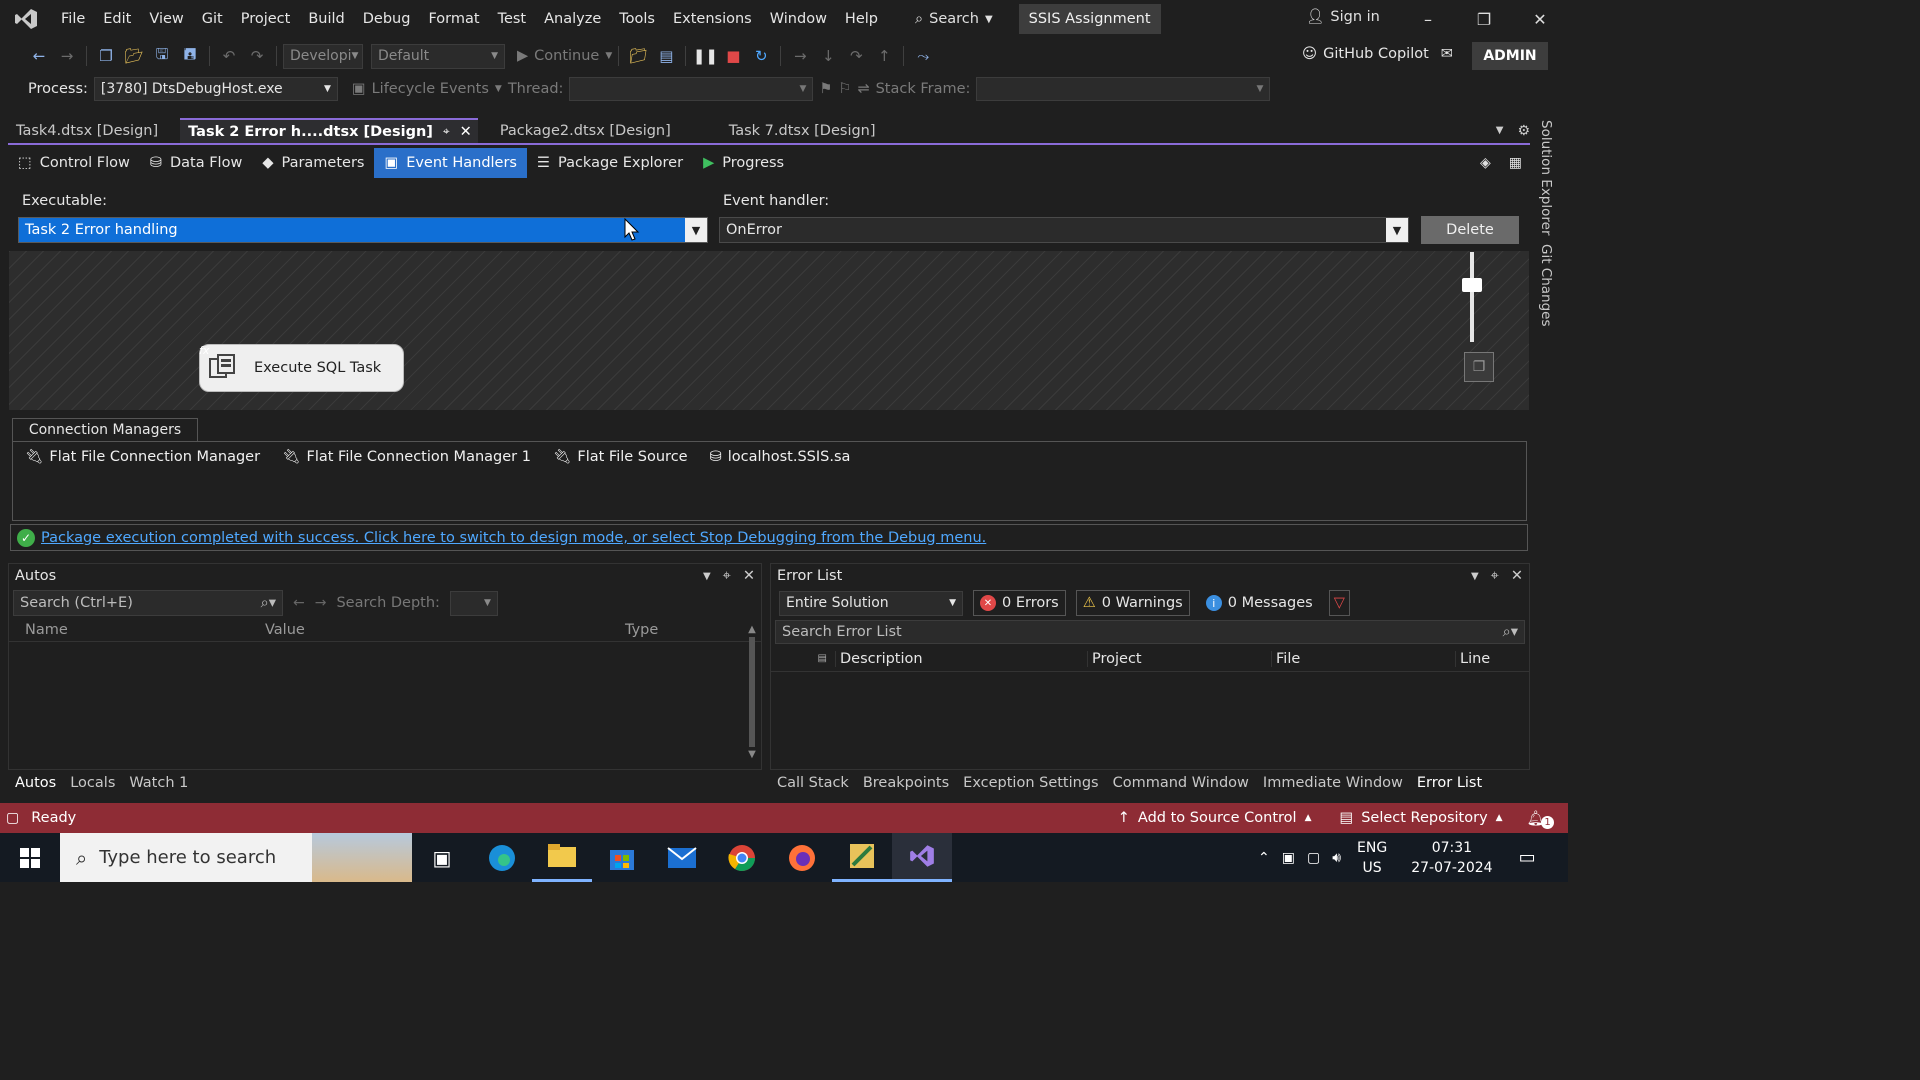  What do you see at coordinates (954, 19) in the screenshot?
I see `global-search-button: ⌕ Search ▼` at bounding box center [954, 19].